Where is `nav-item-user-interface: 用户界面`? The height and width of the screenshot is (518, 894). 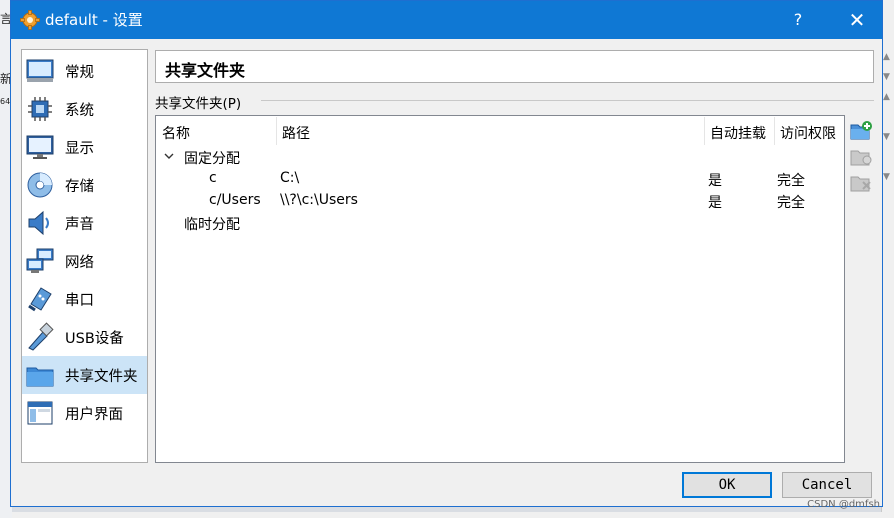 nav-item-user-interface: 用户界面 is located at coordinates (84, 413).